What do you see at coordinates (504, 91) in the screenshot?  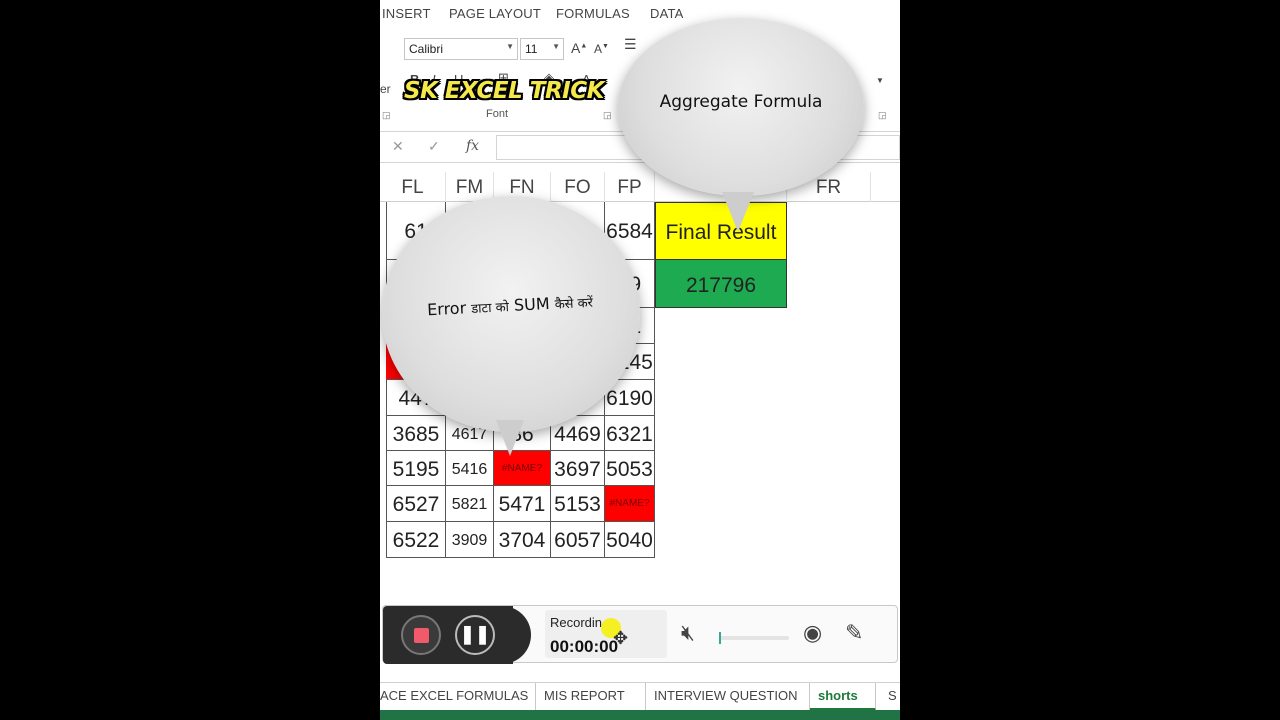 I see `channel-watermark: SK EXCEL TRICK` at bounding box center [504, 91].